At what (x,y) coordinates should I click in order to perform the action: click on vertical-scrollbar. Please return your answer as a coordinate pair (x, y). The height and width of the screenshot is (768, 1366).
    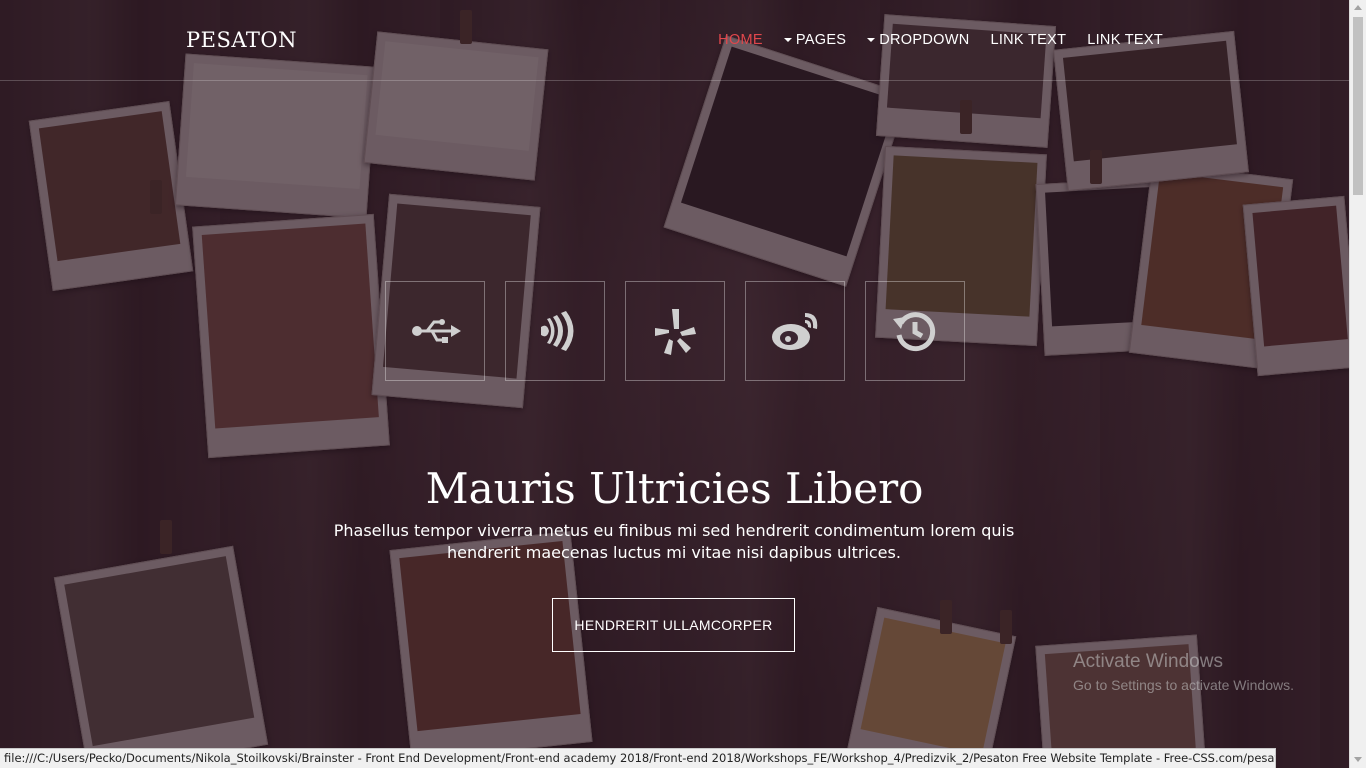
    Looking at the image, I should click on (1357, 384).